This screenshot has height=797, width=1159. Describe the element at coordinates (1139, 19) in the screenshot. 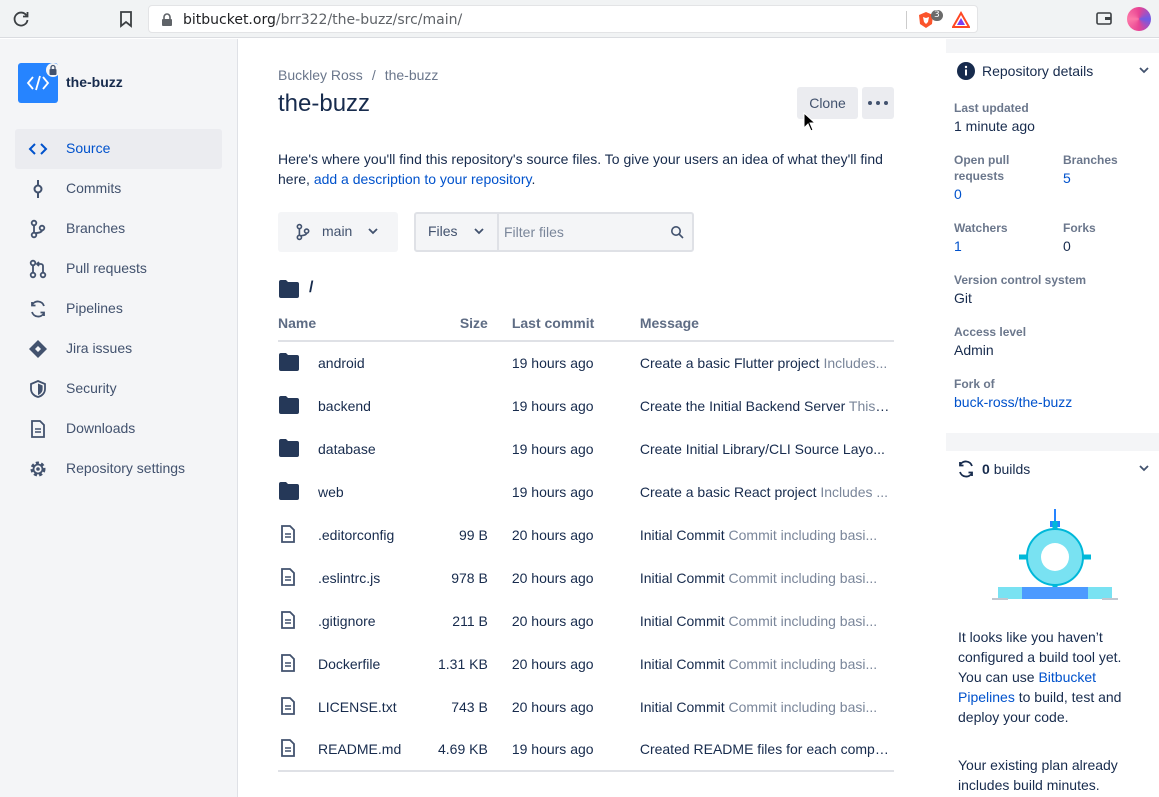

I see `profile-avatar` at that location.